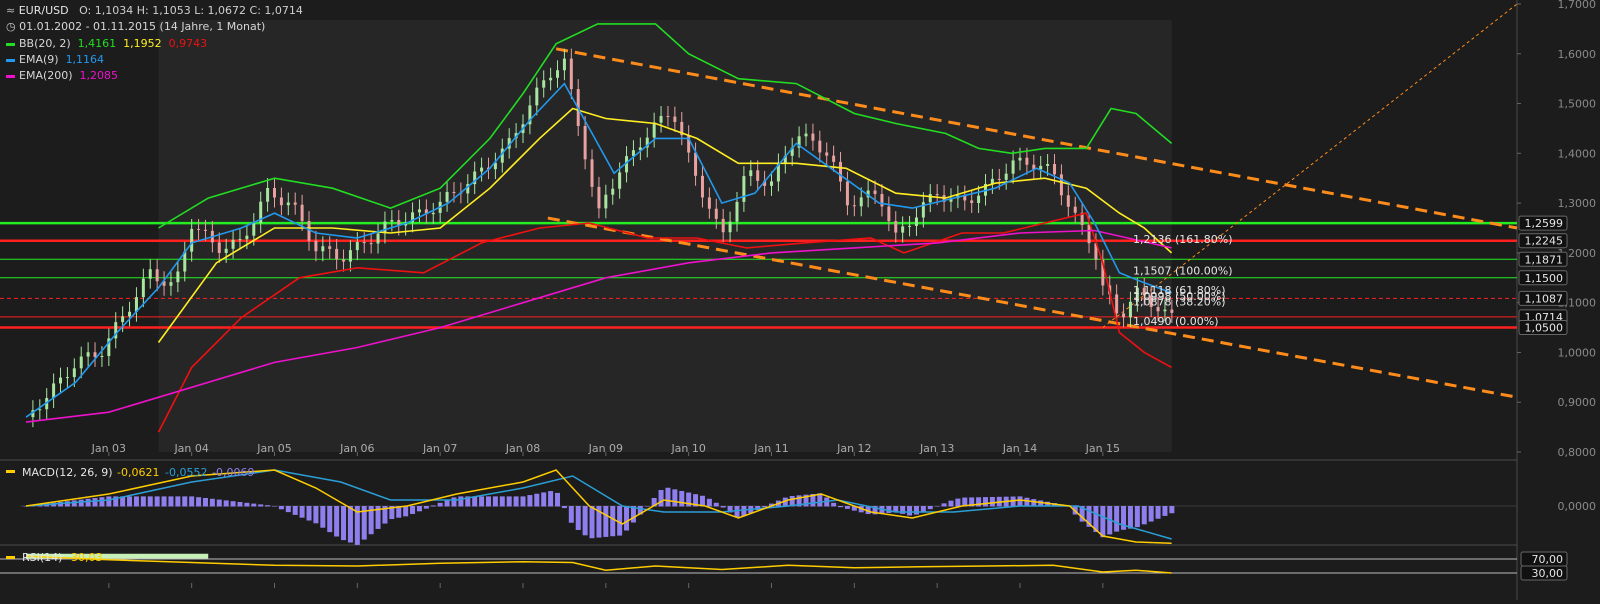  What do you see at coordinates (10, 10) in the screenshot?
I see `chart-type-icon: ≈` at bounding box center [10, 10].